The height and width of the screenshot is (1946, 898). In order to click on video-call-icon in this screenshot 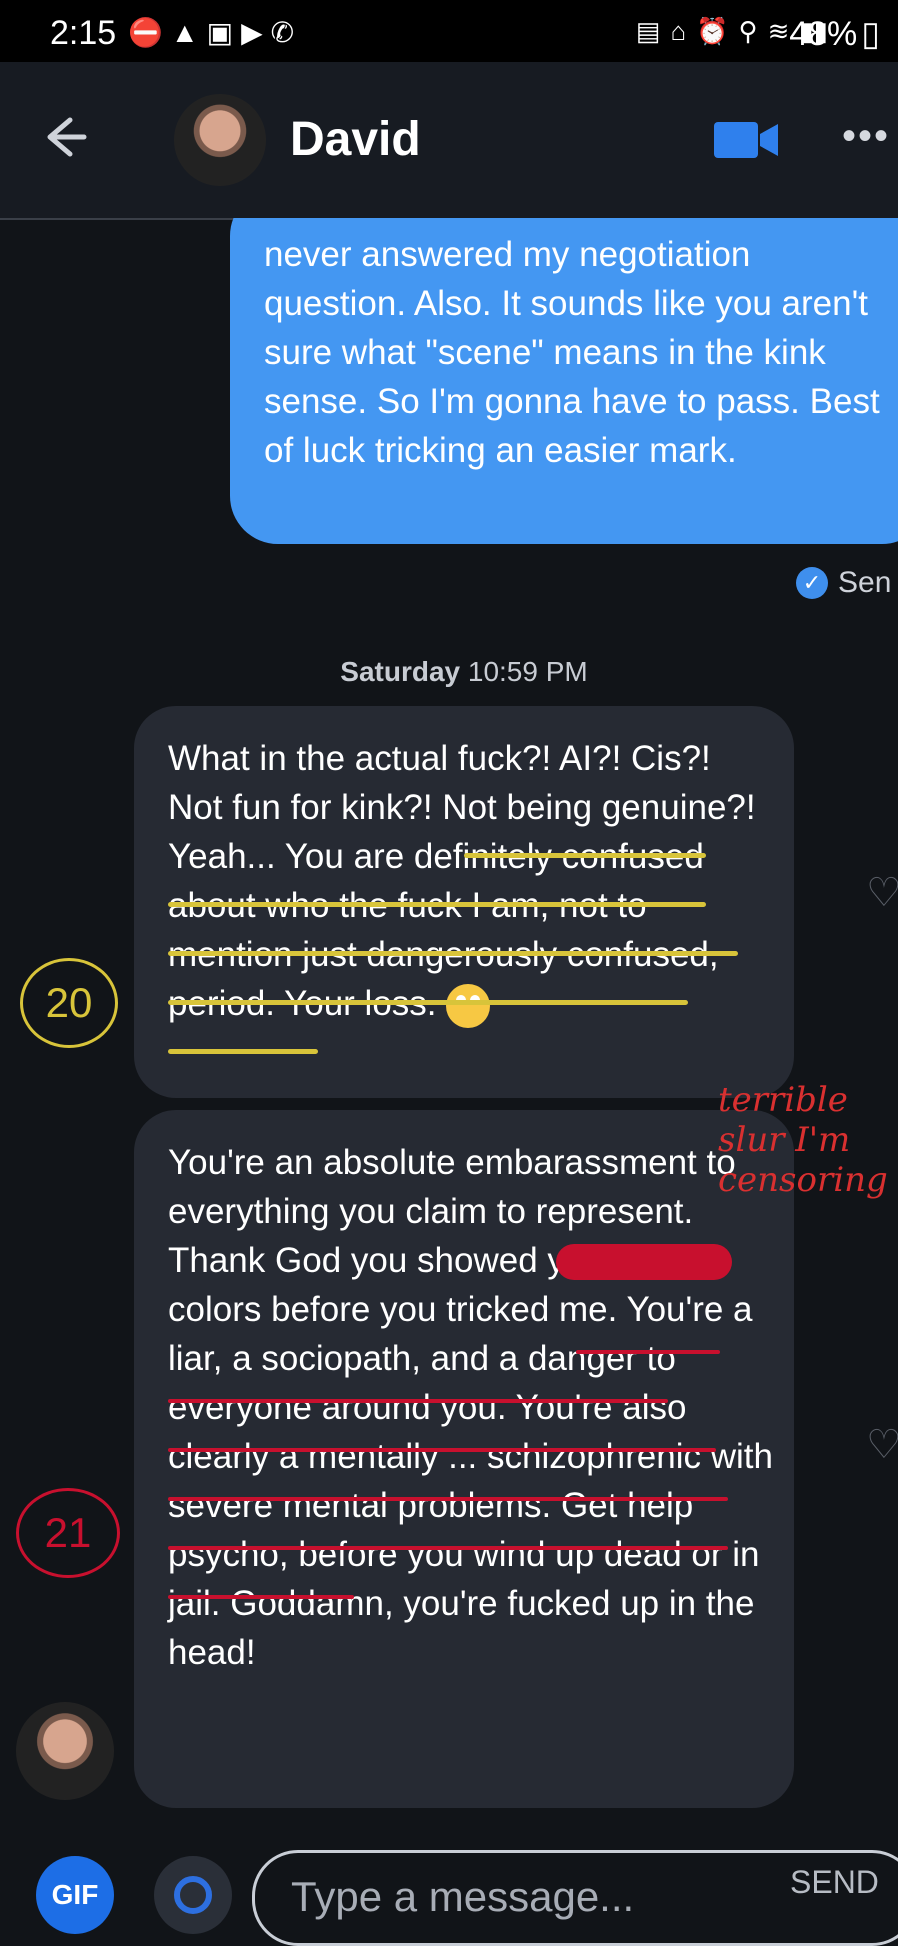, I will do `click(747, 140)`.